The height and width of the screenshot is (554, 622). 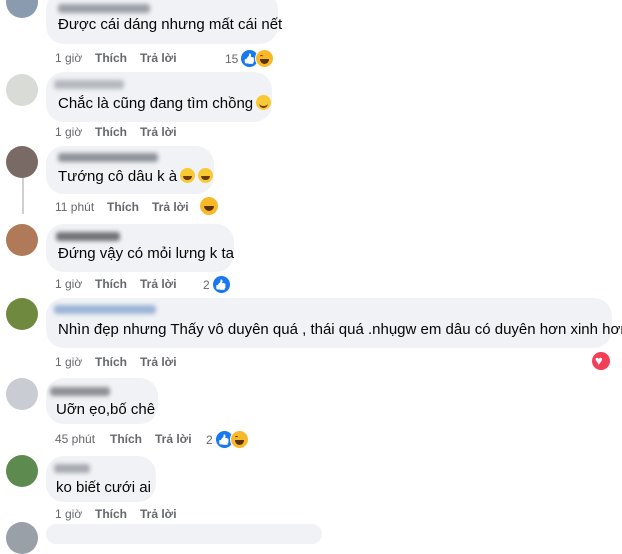 What do you see at coordinates (103, 487) in the screenshot?
I see `comment-text: ko biết cưới ai` at bounding box center [103, 487].